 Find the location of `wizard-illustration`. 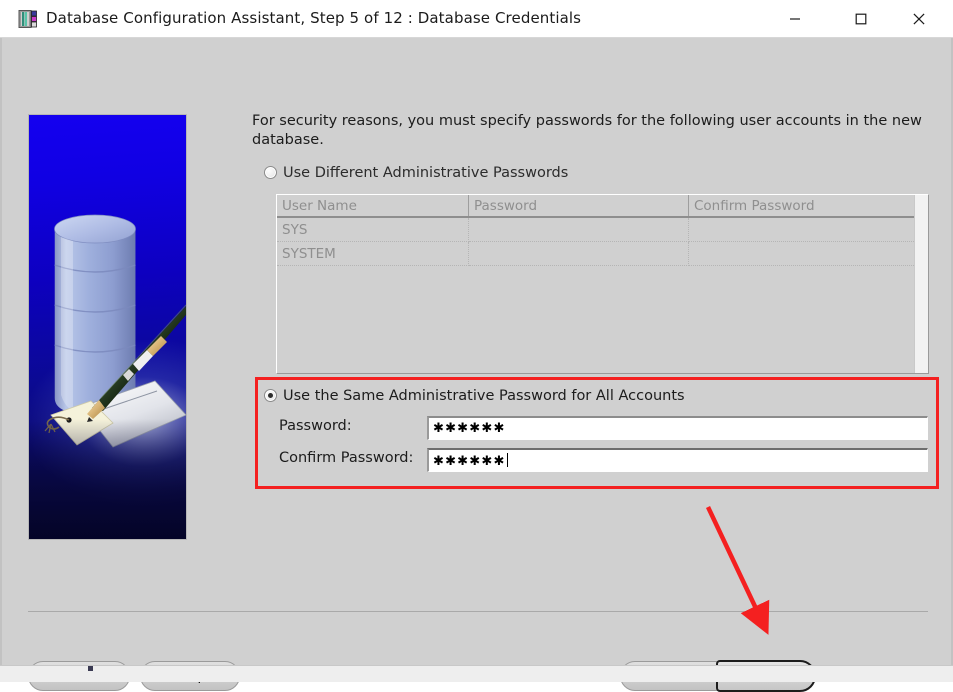

wizard-illustration is located at coordinates (107, 327).